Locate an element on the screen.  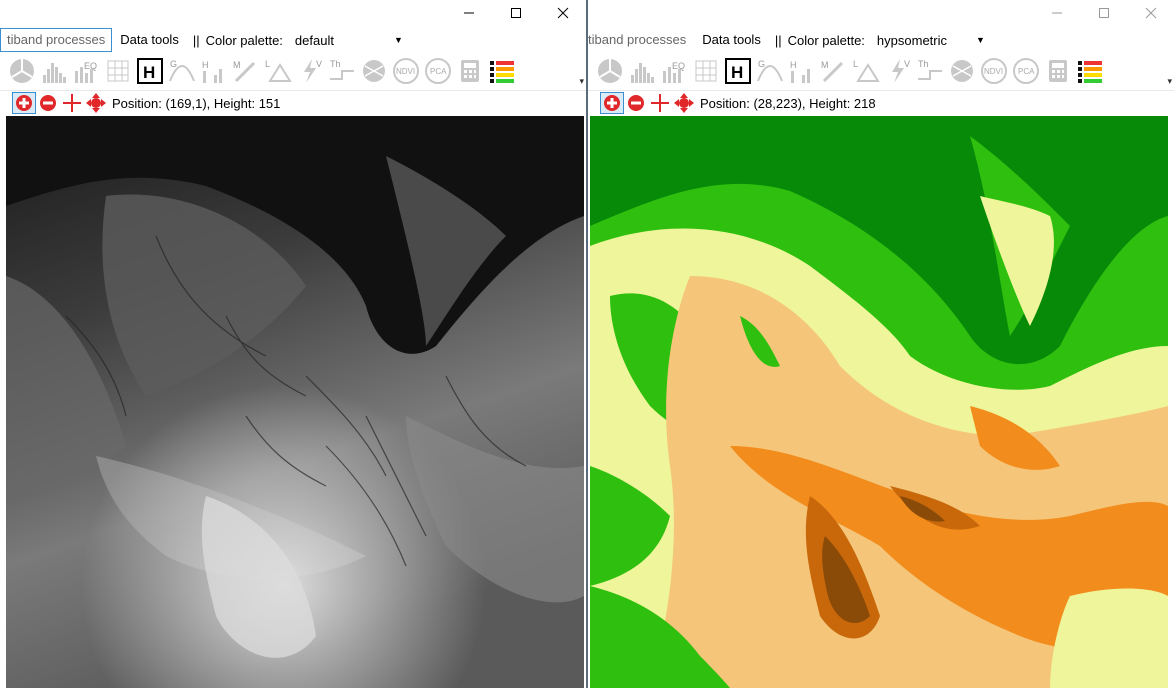
svg-text: M is located at coordinates (237, 65).